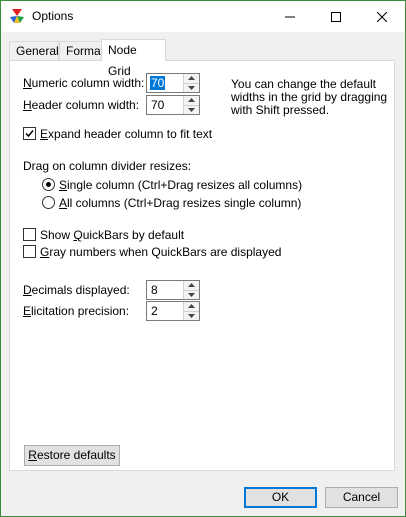 This screenshot has width=406, height=517. I want to click on tab-general: General, so click(34, 50).